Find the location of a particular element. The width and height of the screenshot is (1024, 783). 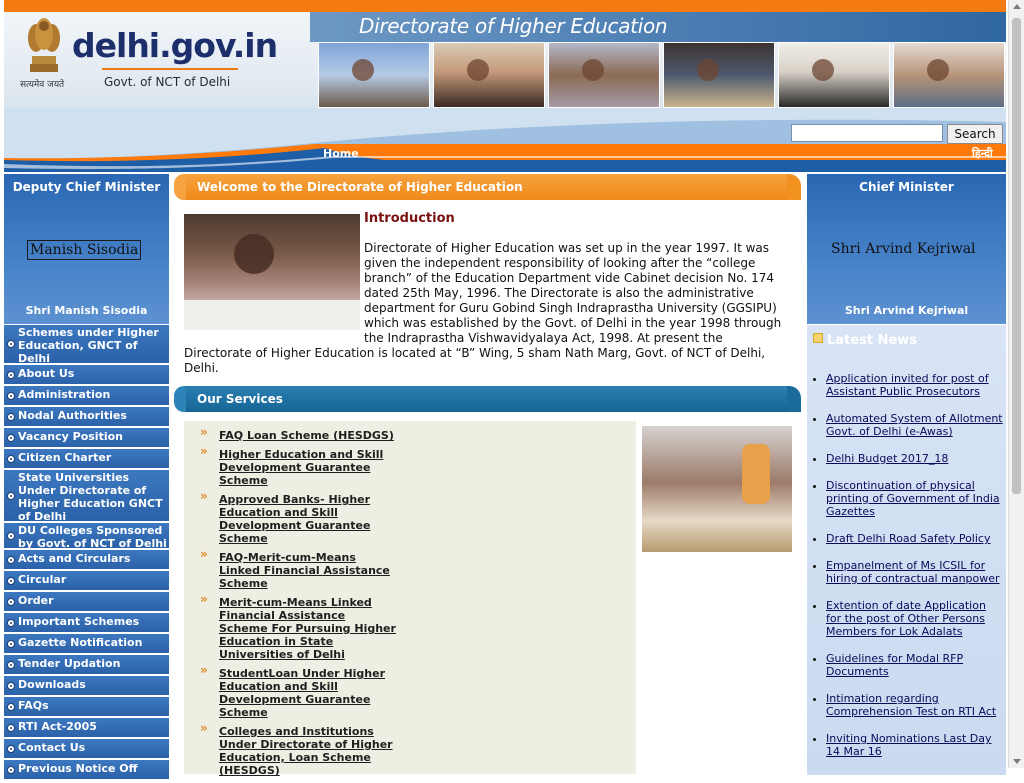

header-top-bar is located at coordinates (505, 6).